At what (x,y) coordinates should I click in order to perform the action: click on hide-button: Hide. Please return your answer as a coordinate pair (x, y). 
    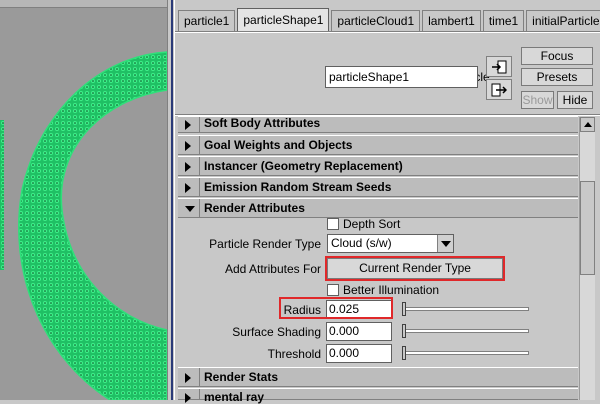
    Looking at the image, I should click on (575, 100).